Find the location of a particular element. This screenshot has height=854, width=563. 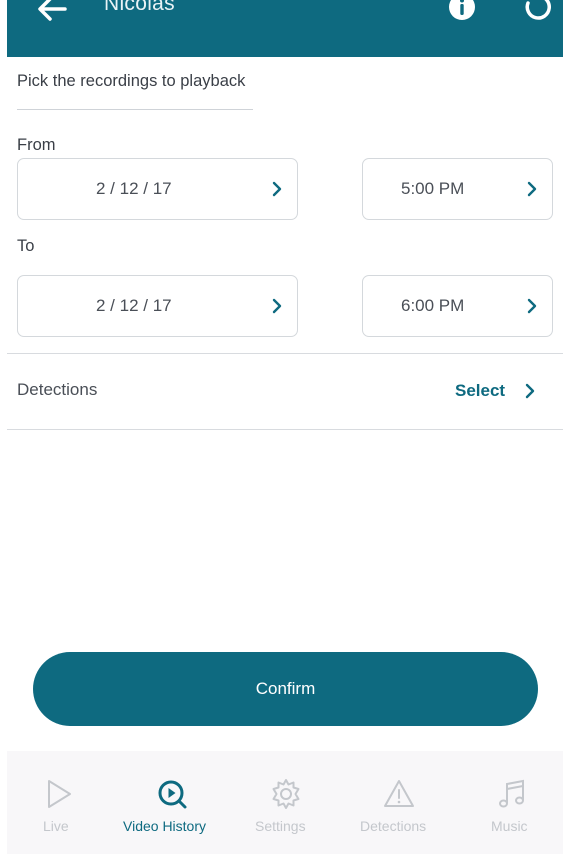

to-time-picker: 6:00 PM is located at coordinates (457, 306).